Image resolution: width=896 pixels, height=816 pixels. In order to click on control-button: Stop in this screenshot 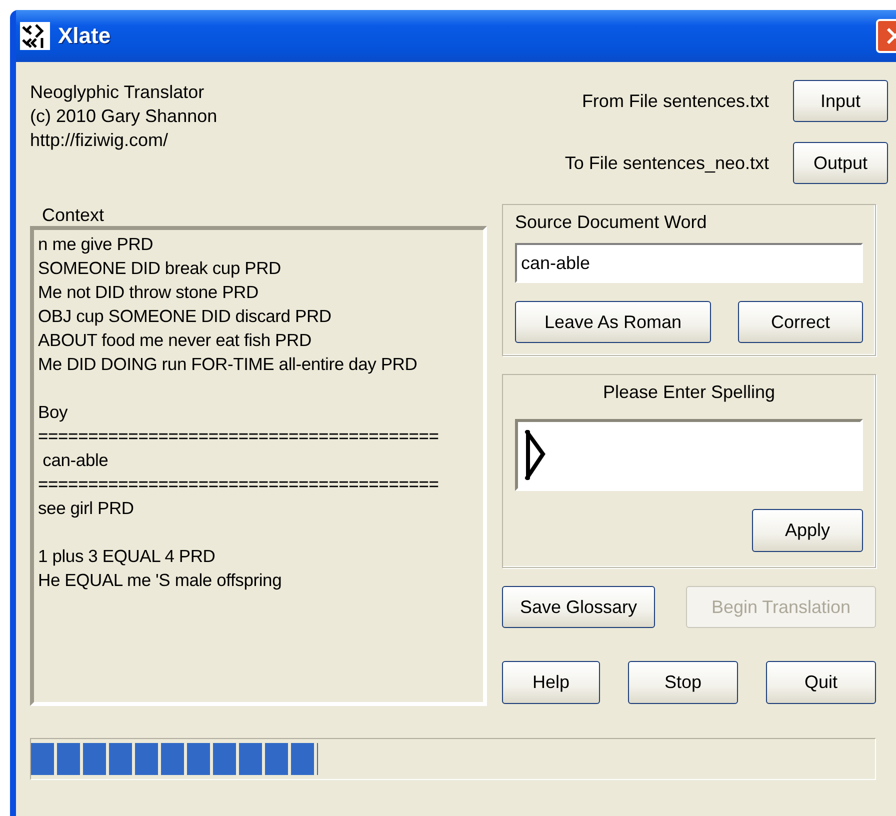, I will do `click(683, 682)`.